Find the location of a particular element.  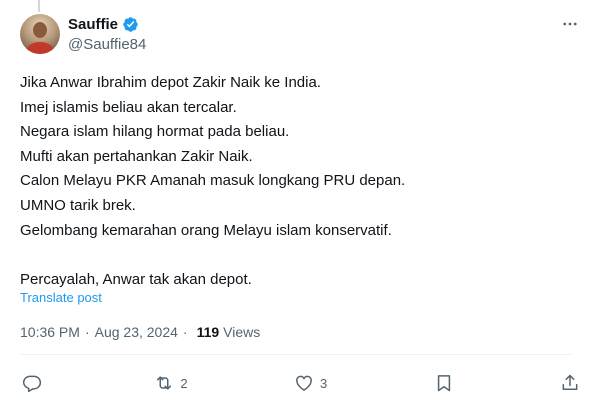

tweet-line: Mufti akan pertahankan Zakir Naik. is located at coordinates (136, 156).